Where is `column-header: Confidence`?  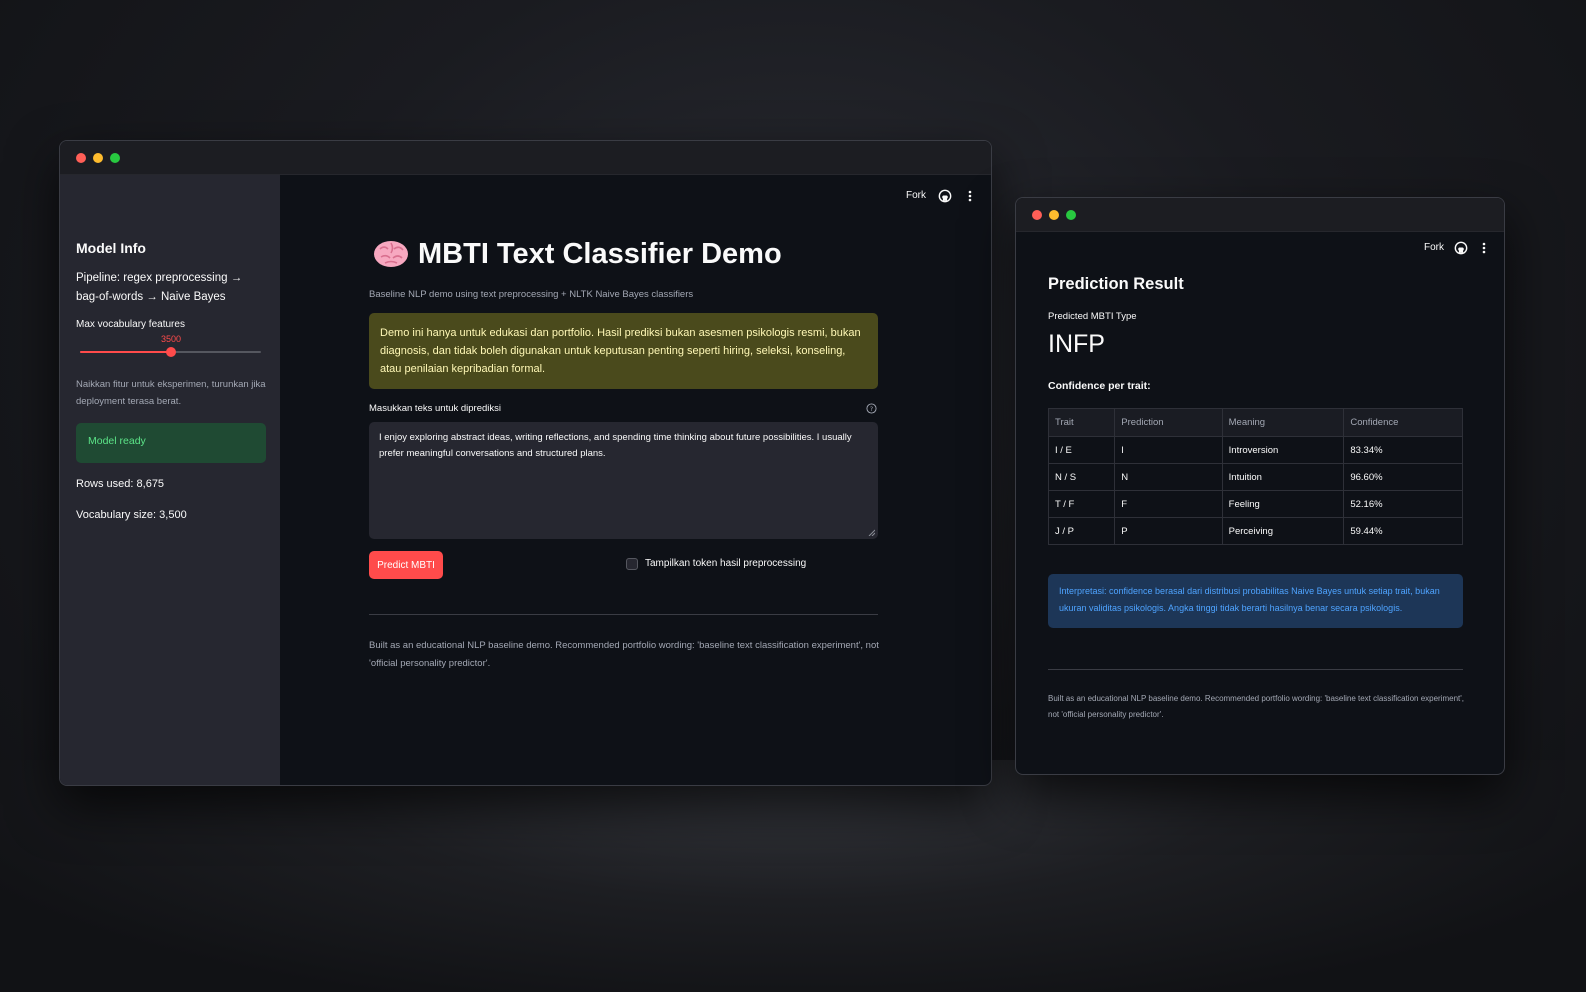
column-header: Confidence is located at coordinates (1403, 422).